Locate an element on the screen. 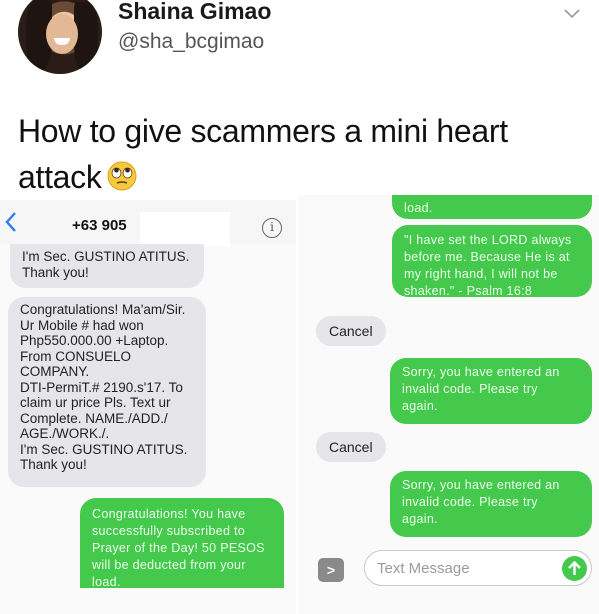 This screenshot has width=599, height=614. display-name: Shaina Gimao is located at coordinates (194, 12).